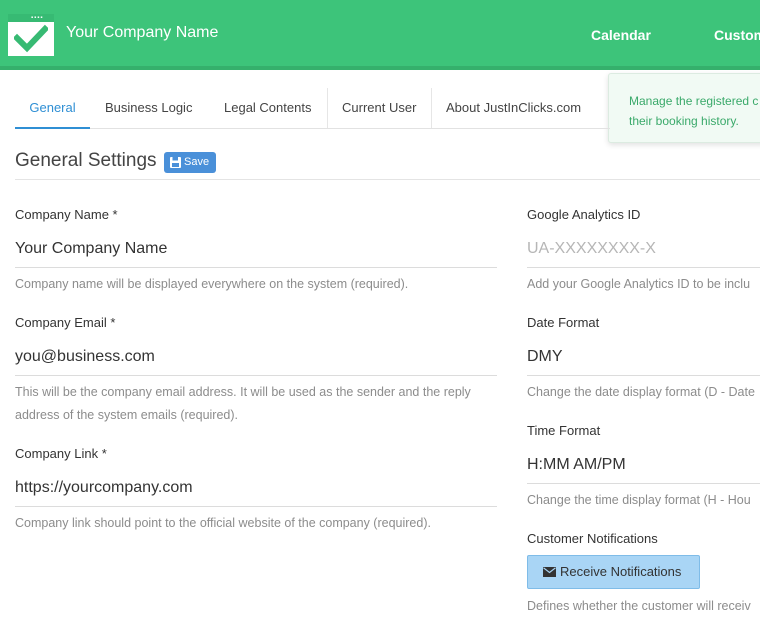 The height and width of the screenshot is (620, 760). I want to click on navbar-company-name: Your Company Name, so click(142, 33).